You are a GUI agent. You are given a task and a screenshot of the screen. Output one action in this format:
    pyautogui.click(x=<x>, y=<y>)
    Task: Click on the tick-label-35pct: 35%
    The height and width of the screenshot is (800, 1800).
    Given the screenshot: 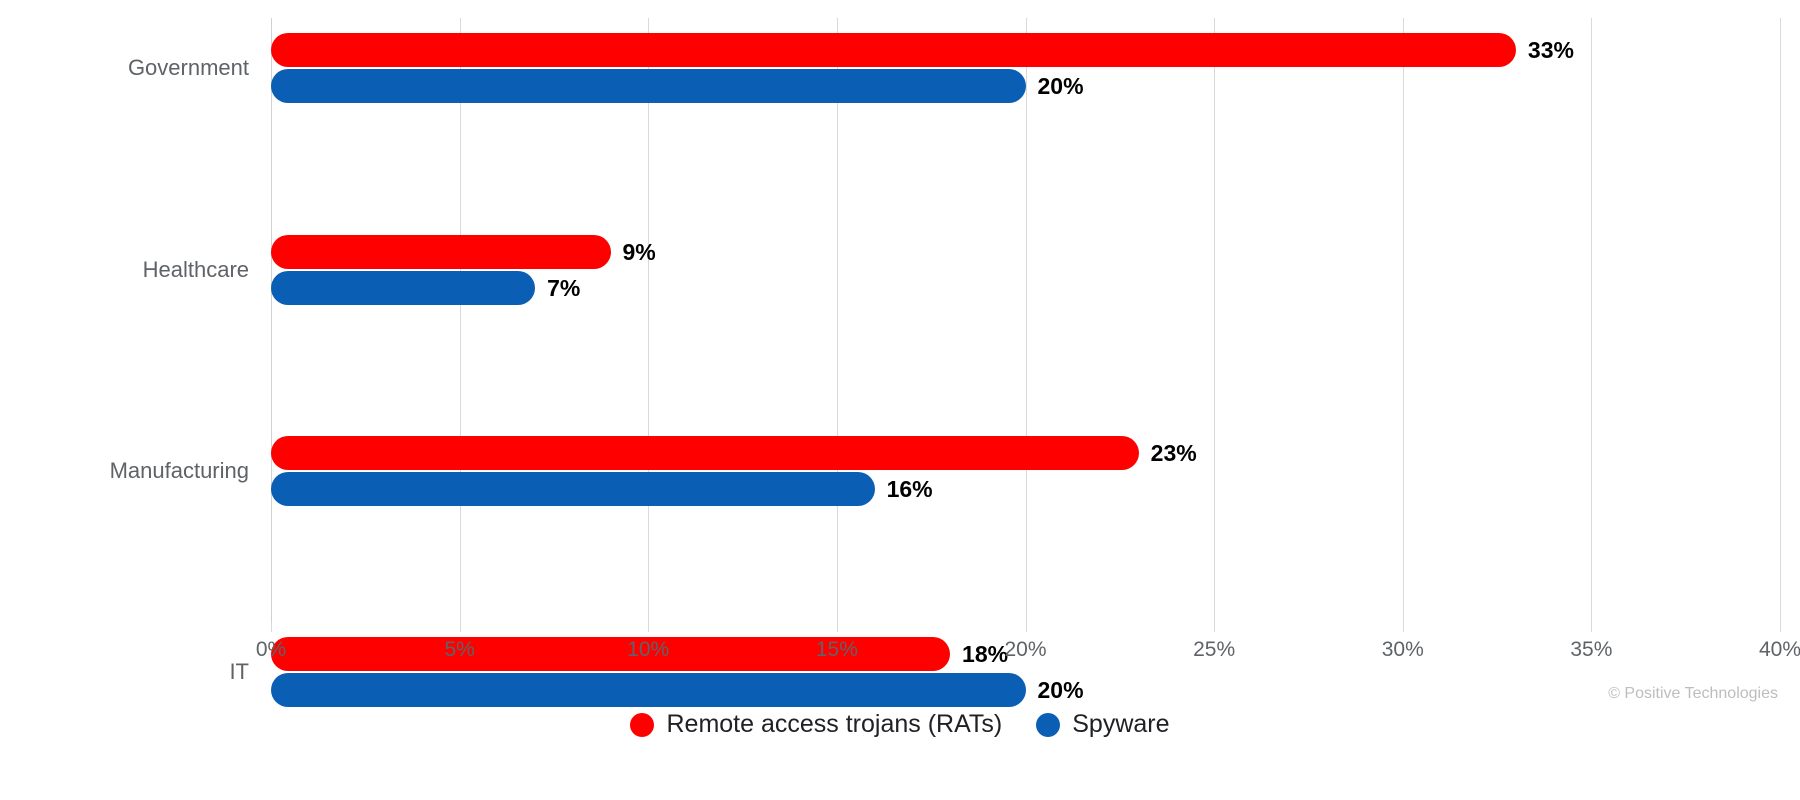 What is the action you would take?
    pyautogui.click(x=1591, y=649)
    